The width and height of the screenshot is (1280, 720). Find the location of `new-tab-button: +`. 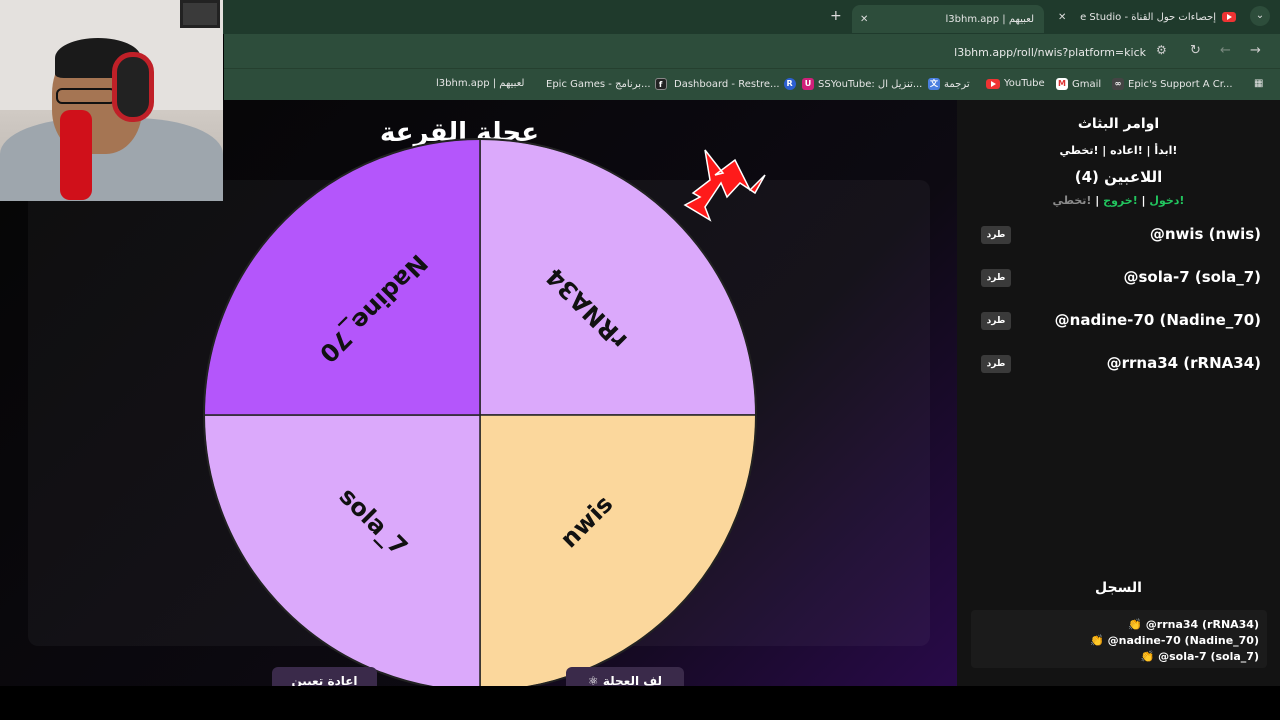

new-tab-button: + is located at coordinates (836, 16).